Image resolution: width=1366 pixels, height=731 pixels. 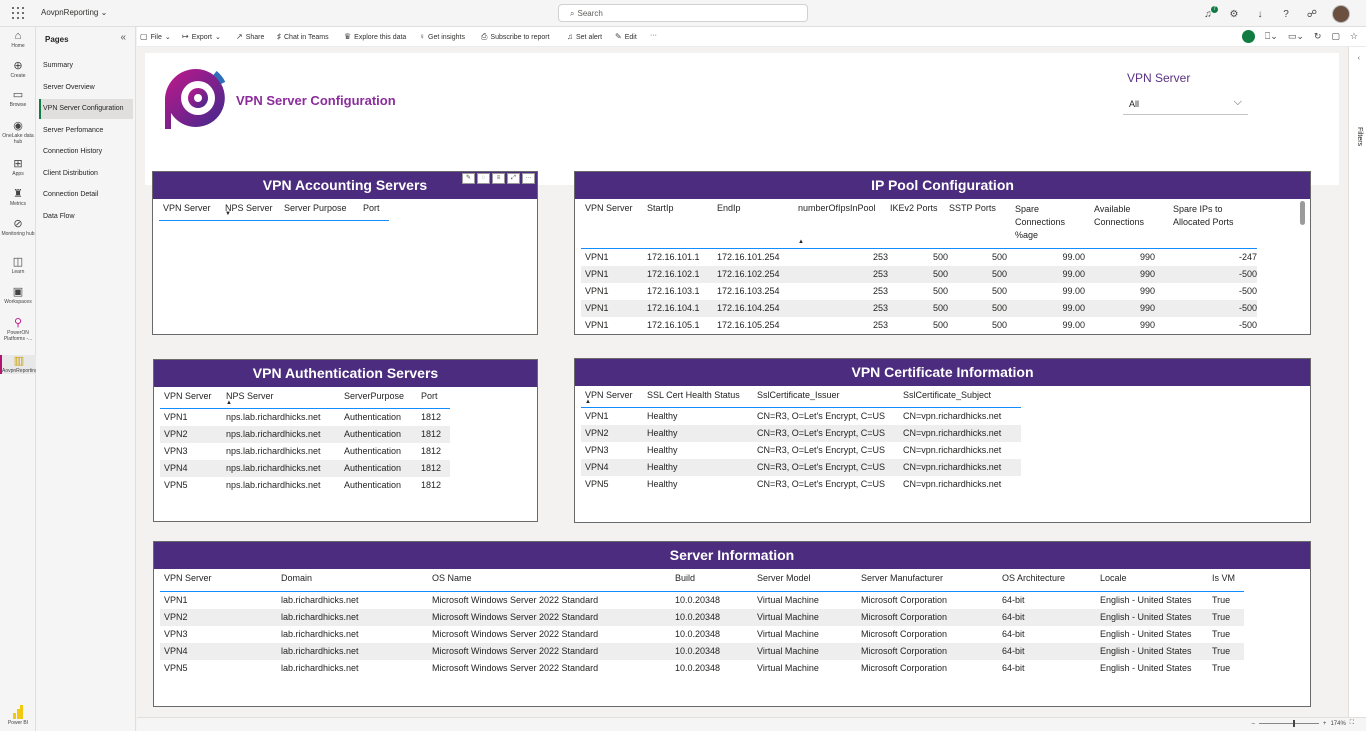 I want to click on share-feedback-icon: ☍, so click(x=1312, y=14).